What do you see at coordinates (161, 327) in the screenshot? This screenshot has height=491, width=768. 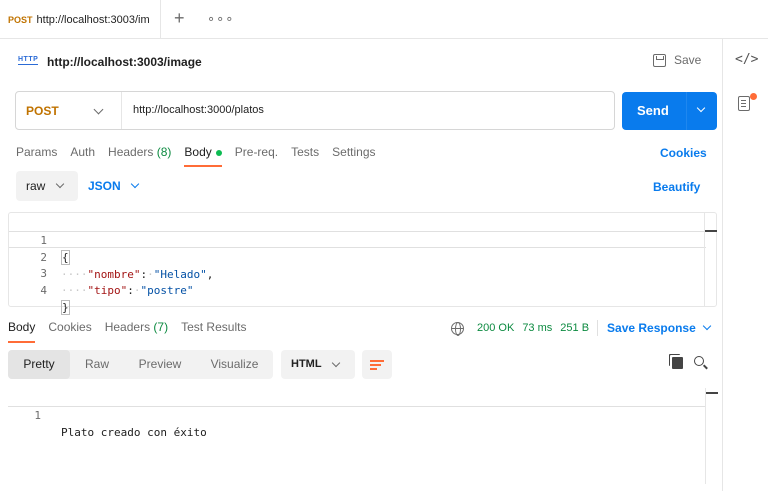 I see `response-headers-count: (7)` at bounding box center [161, 327].